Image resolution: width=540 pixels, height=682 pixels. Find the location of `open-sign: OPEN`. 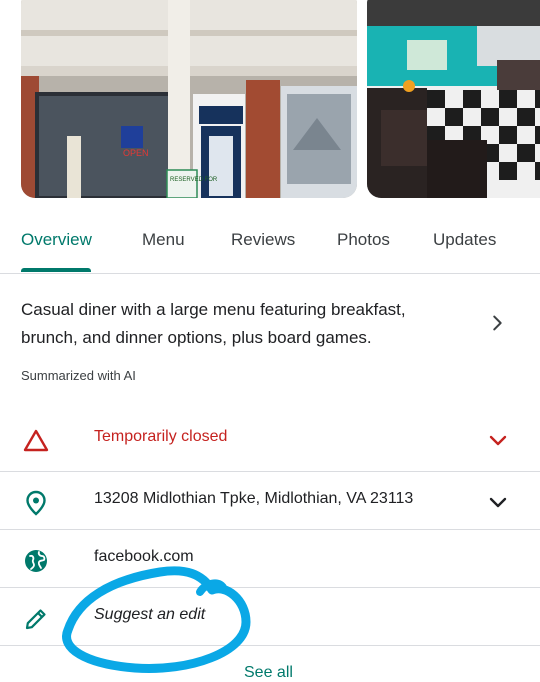

open-sign: OPEN is located at coordinates (136, 153).